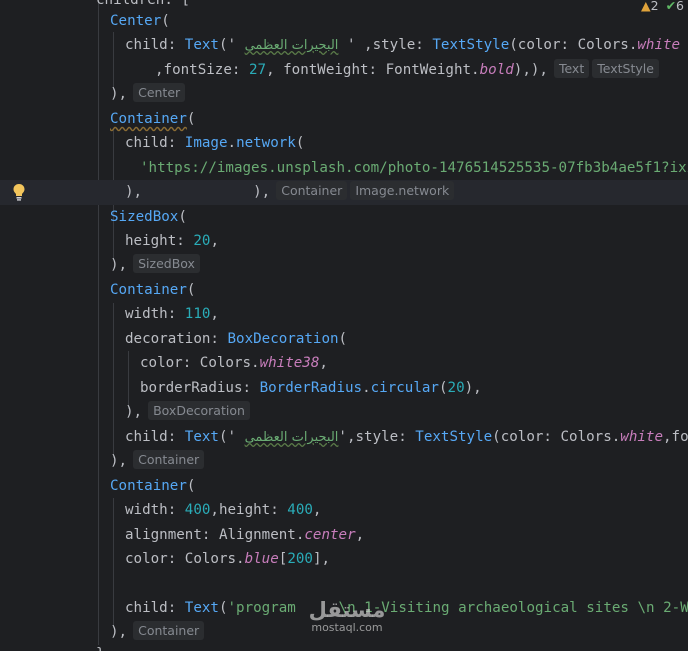 This screenshot has width=688, height=651. Describe the element at coordinates (249, 510) in the screenshot. I see `code-text: ,height:` at that location.